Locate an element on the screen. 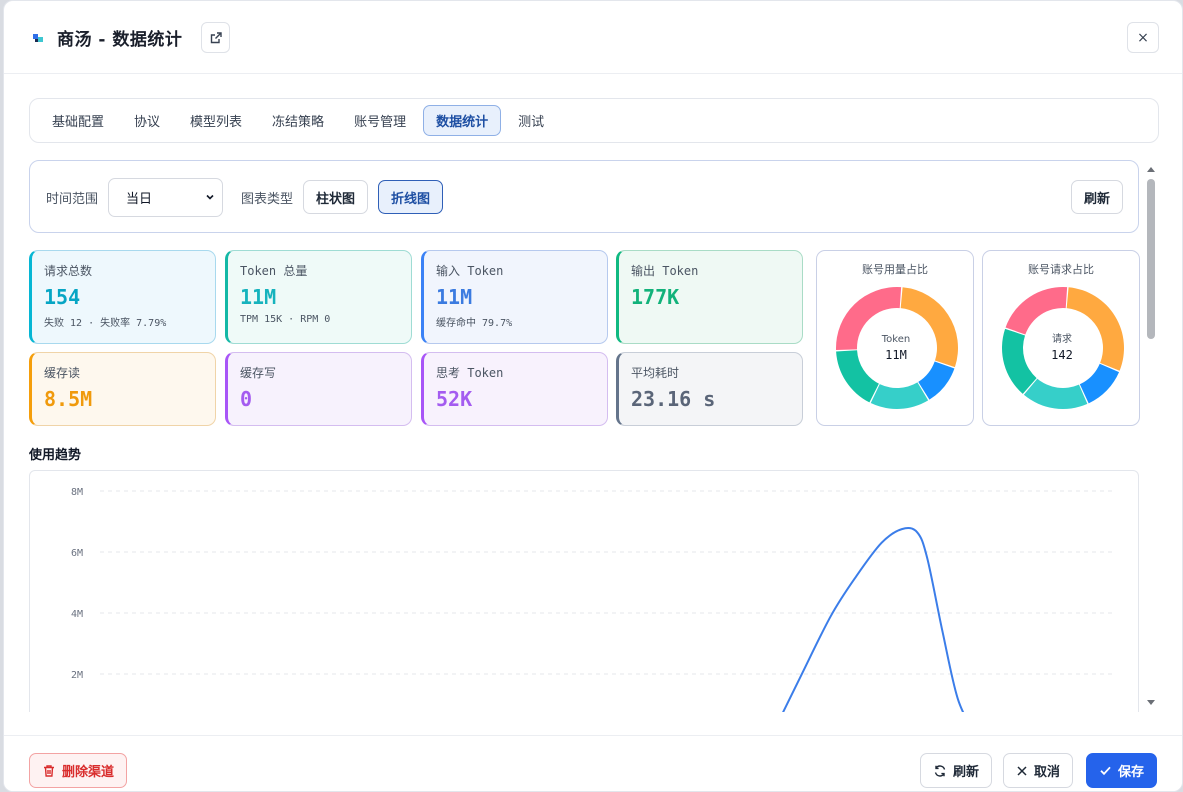 The image size is (1183, 792). donut-center-value: 142 is located at coordinates (1062, 355).